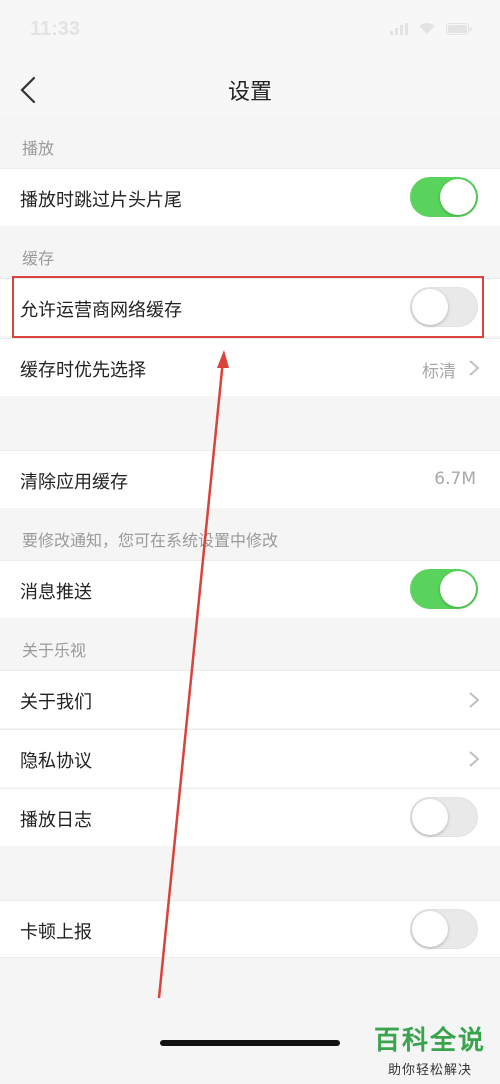  I want to click on watermark-subtitle: 助你轻松解决, so click(429, 1070).